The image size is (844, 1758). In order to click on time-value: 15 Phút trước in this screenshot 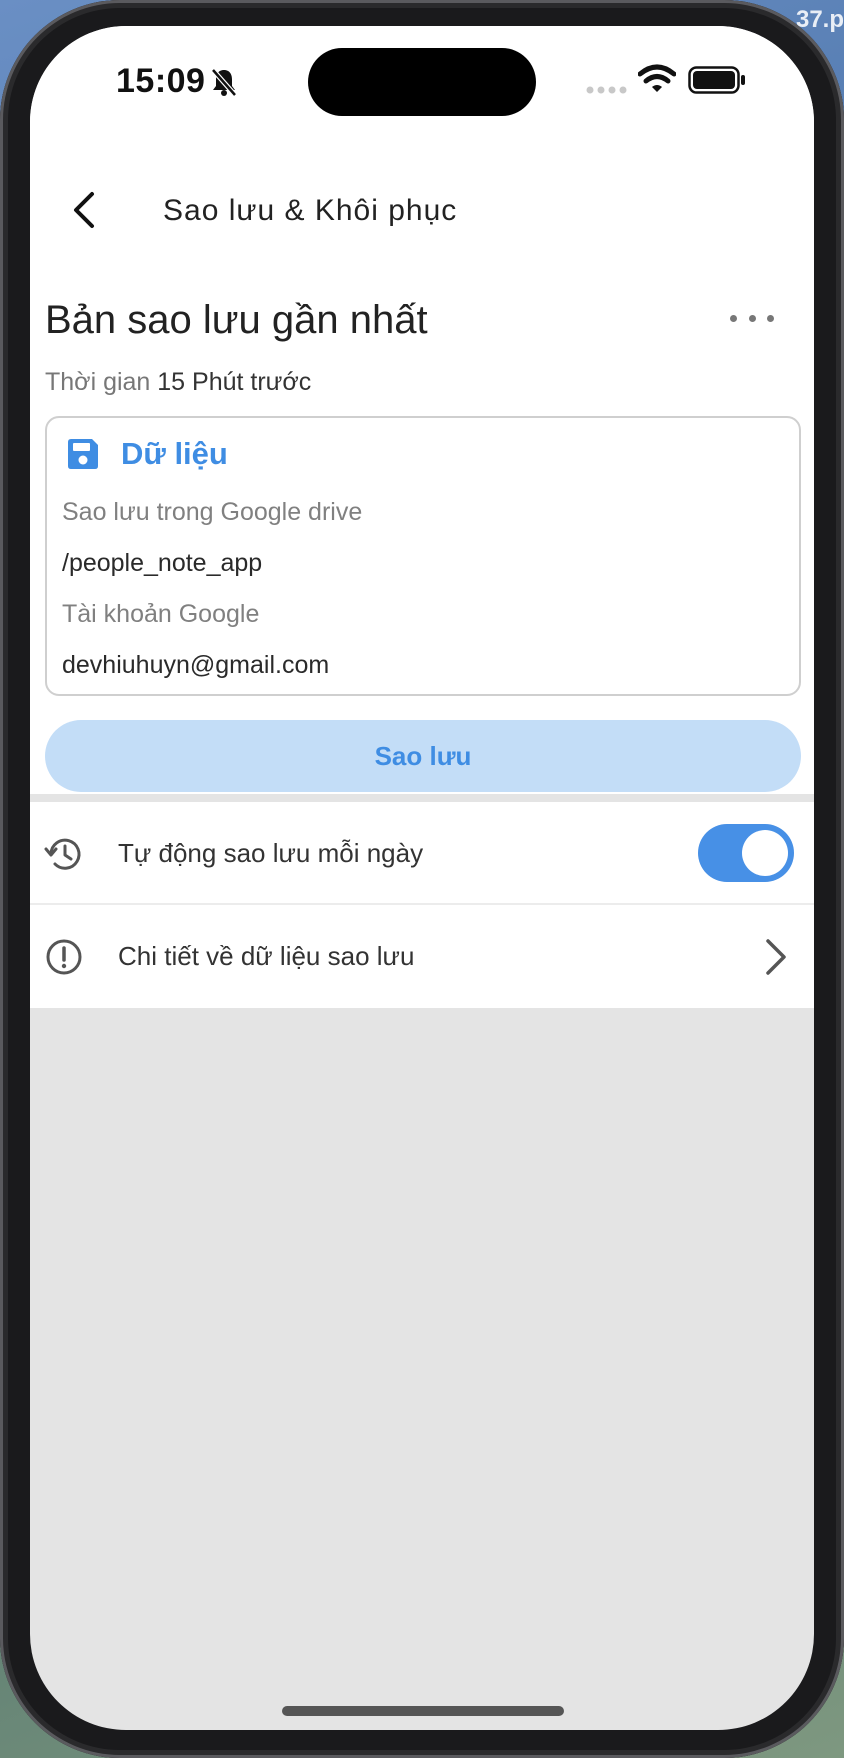, I will do `click(234, 382)`.